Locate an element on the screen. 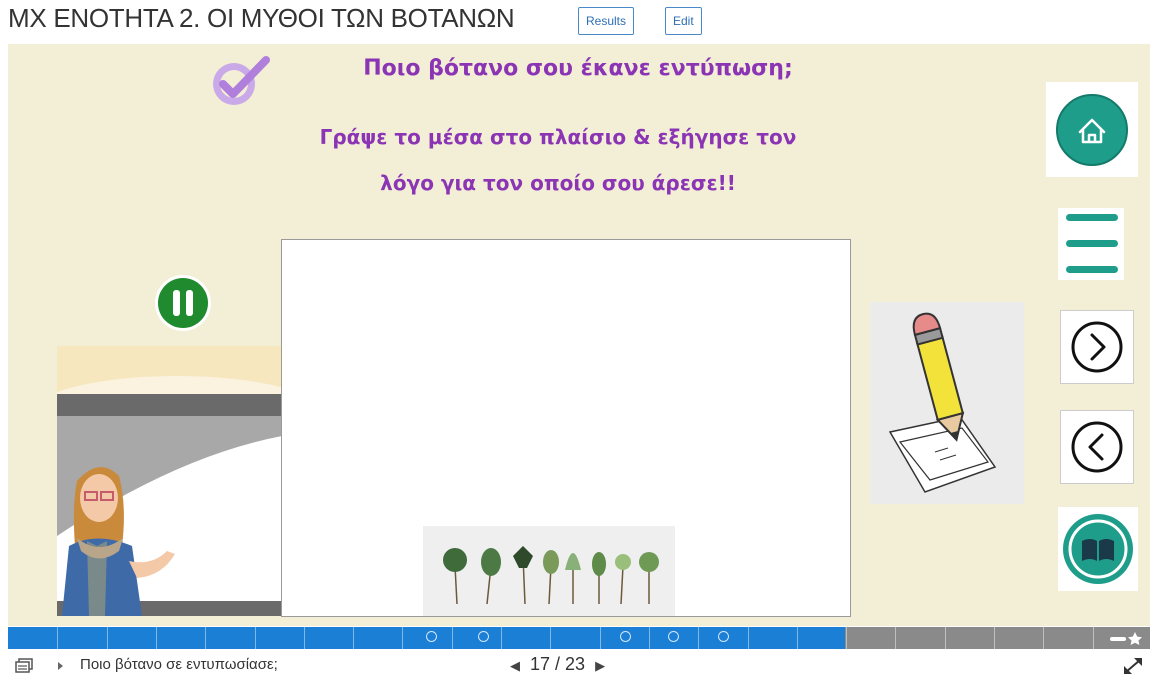 This screenshot has width=1150, height=681. slide-progress-bar is located at coordinates (579, 638).